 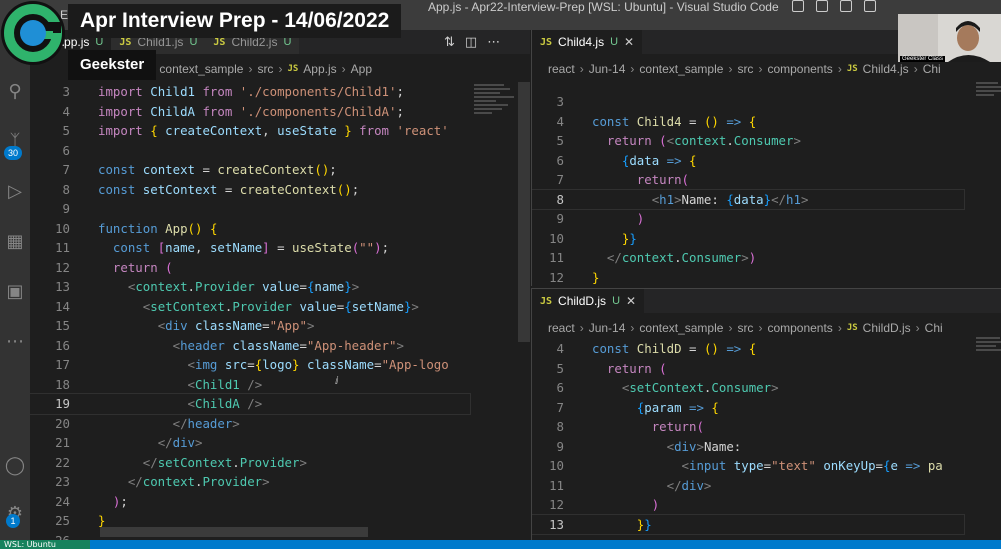 I want to click on code-line: 5 return (<context.Consumer>, so click(x=748, y=141).